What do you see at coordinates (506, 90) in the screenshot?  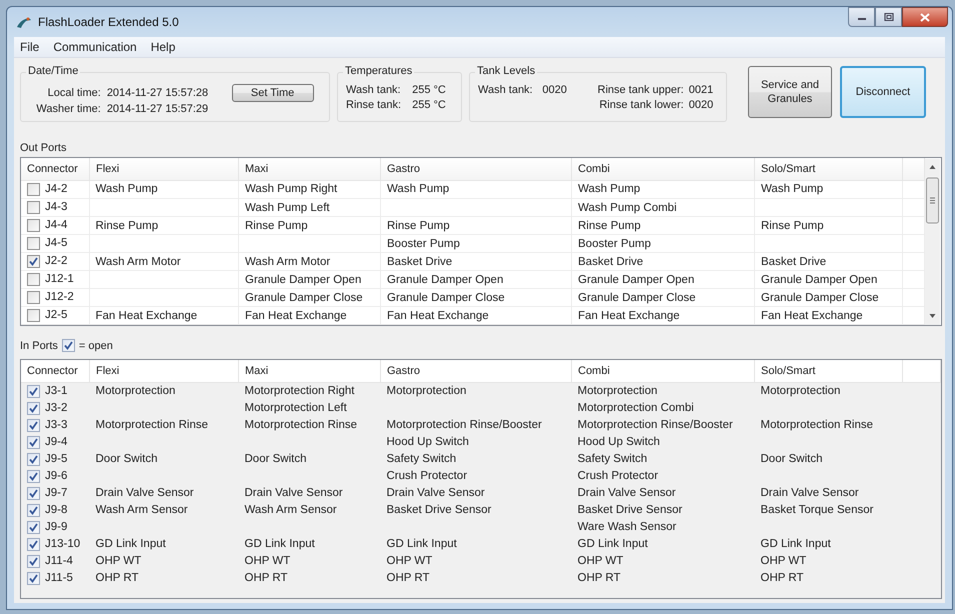 I see `field-label: Wash tank:` at bounding box center [506, 90].